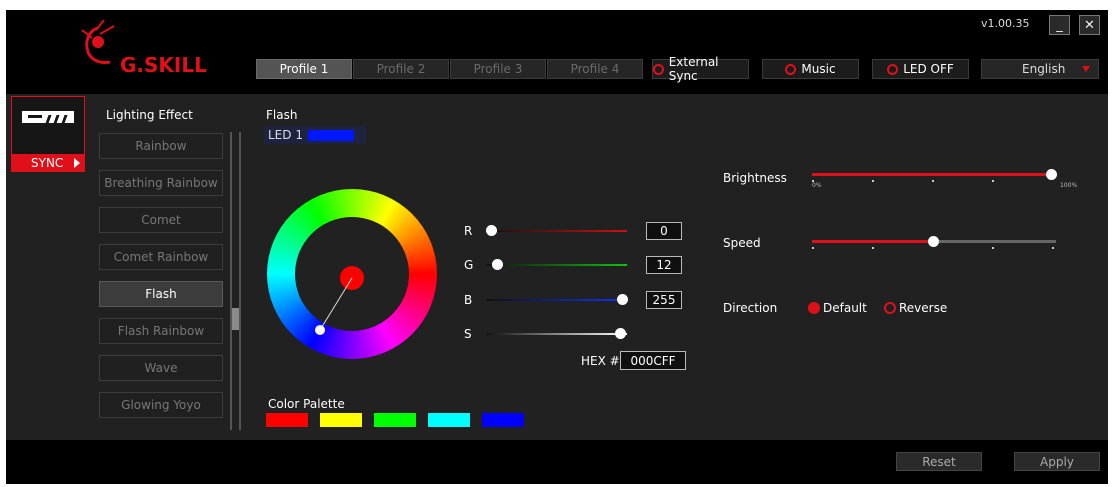 The width and height of the screenshot is (1115, 487). I want to click on reset-button: Reset, so click(939, 461).